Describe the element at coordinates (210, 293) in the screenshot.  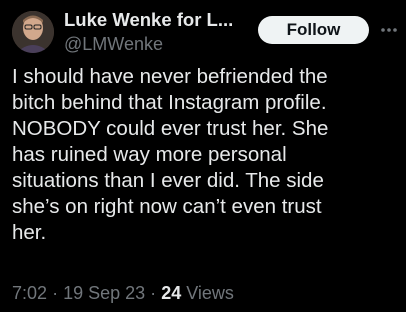
I see `views-label: Views` at that location.